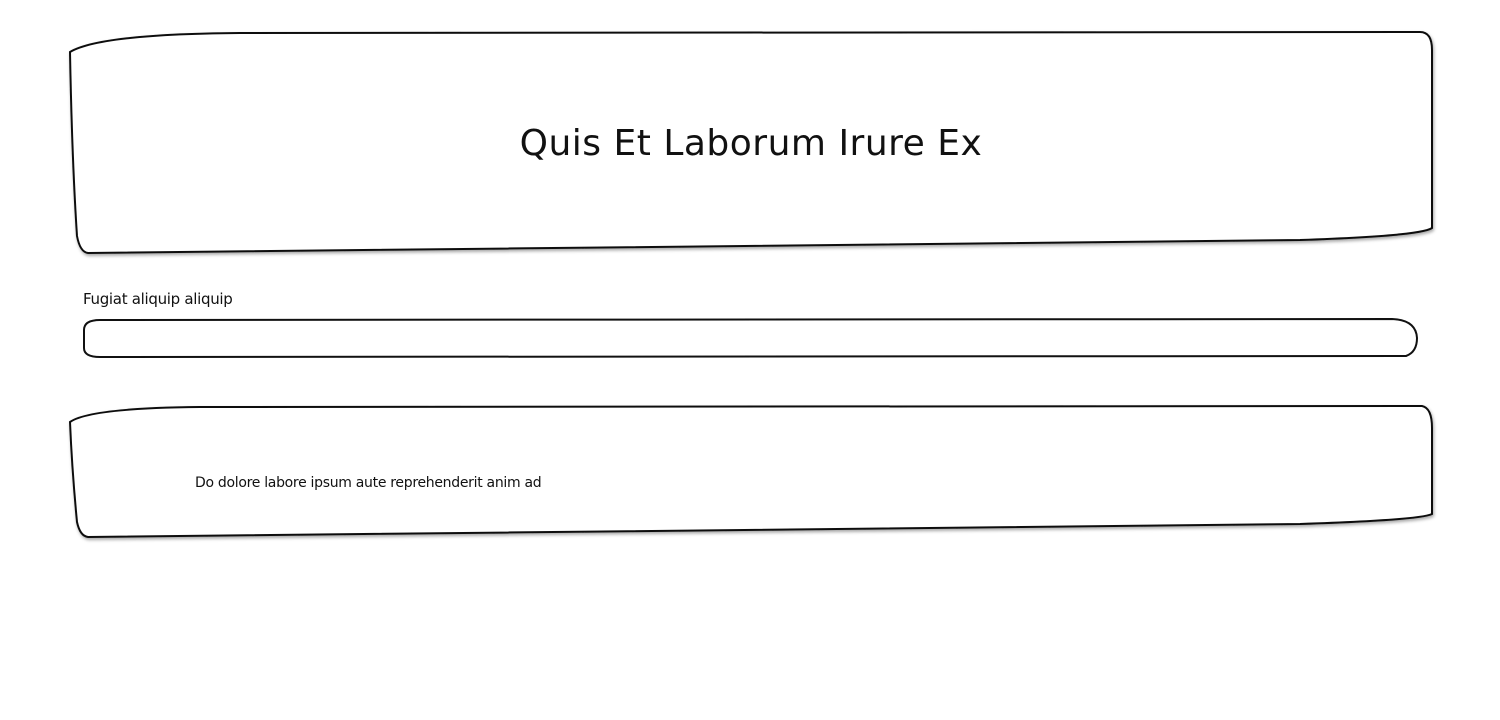 Image resolution: width=1500 pixels, height=720 pixels. I want to click on page-title: Quis Et Laborum Irure Ex, so click(751, 143).